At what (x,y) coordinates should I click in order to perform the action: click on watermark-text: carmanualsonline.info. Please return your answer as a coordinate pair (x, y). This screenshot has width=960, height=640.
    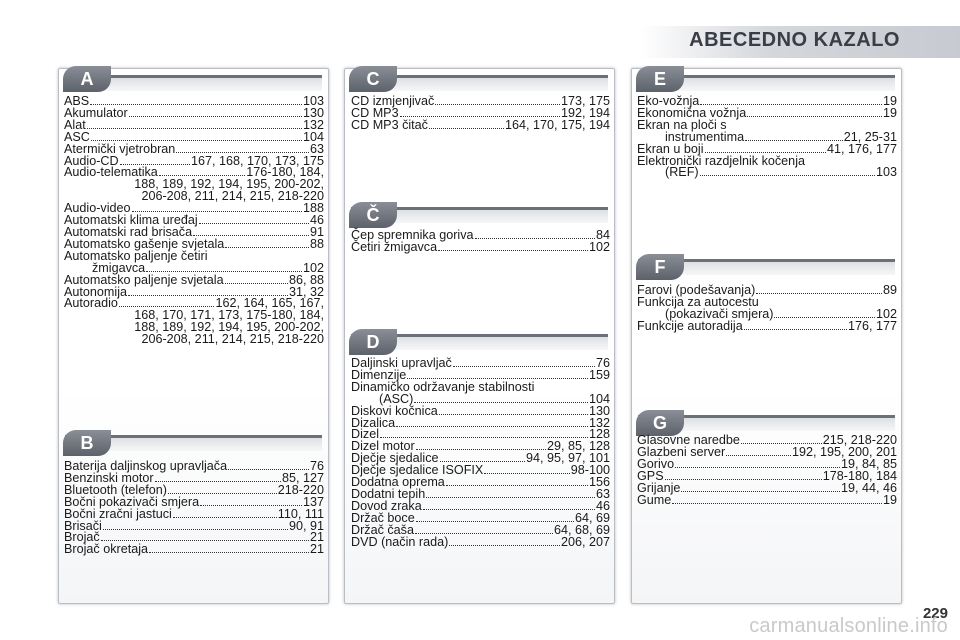
    Looking at the image, I should click on (848, 626).